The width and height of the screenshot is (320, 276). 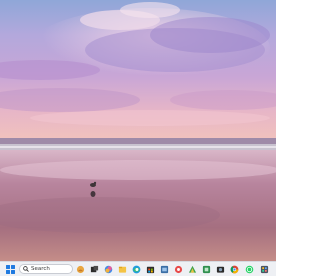 What do you see at coordinates (94, 269) in the screenshot?
I see `task-view-icon` at bounding box center [94, 269].